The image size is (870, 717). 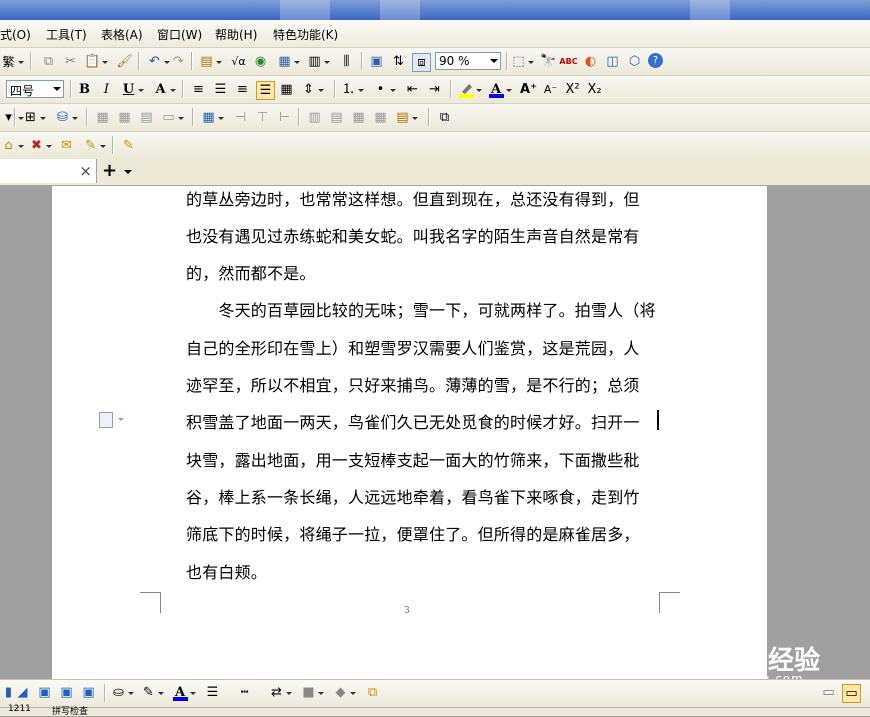 What do you see at coordinates (384, 89) in the screenshot?
I see `bullets-icon: •` at bounding box center [384, 89].